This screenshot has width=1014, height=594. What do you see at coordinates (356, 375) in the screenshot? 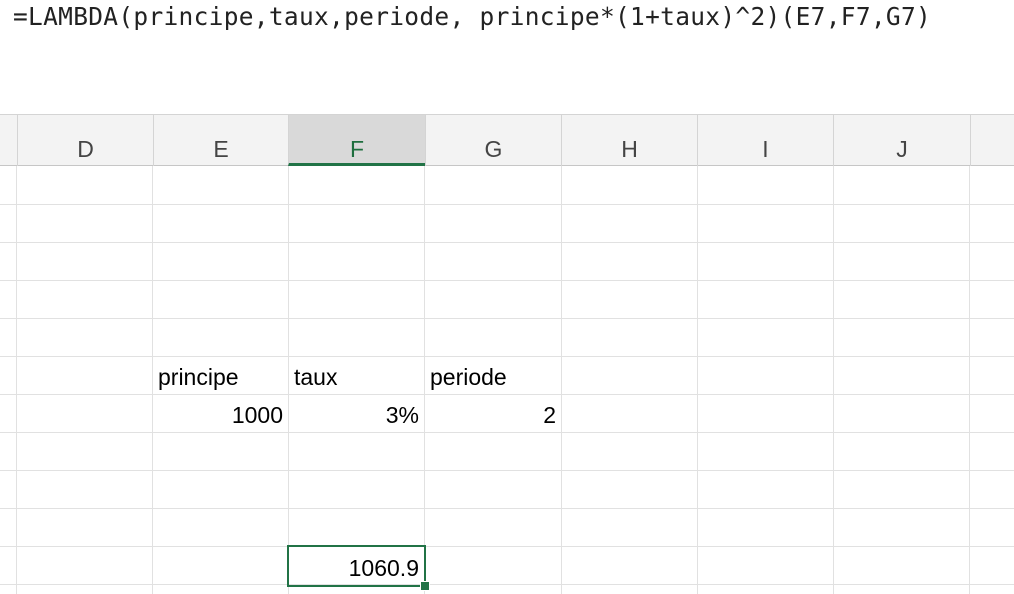
I see `cell-f6: taux` at bounding box center [356, 375].